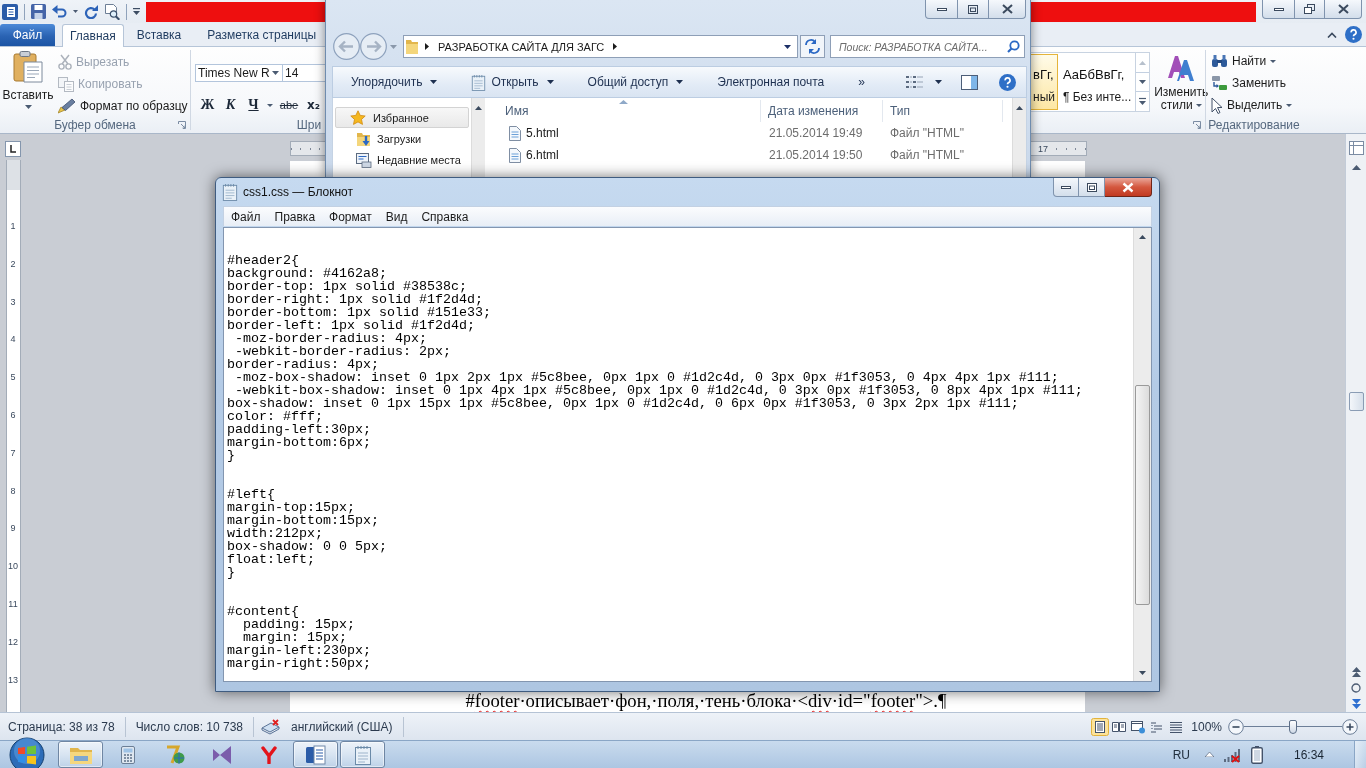 This screenshot has width=1366, height=768. Describe the element at coordinates (350, 216) in the screenshot. I see `menu-item: Формат` at that location.